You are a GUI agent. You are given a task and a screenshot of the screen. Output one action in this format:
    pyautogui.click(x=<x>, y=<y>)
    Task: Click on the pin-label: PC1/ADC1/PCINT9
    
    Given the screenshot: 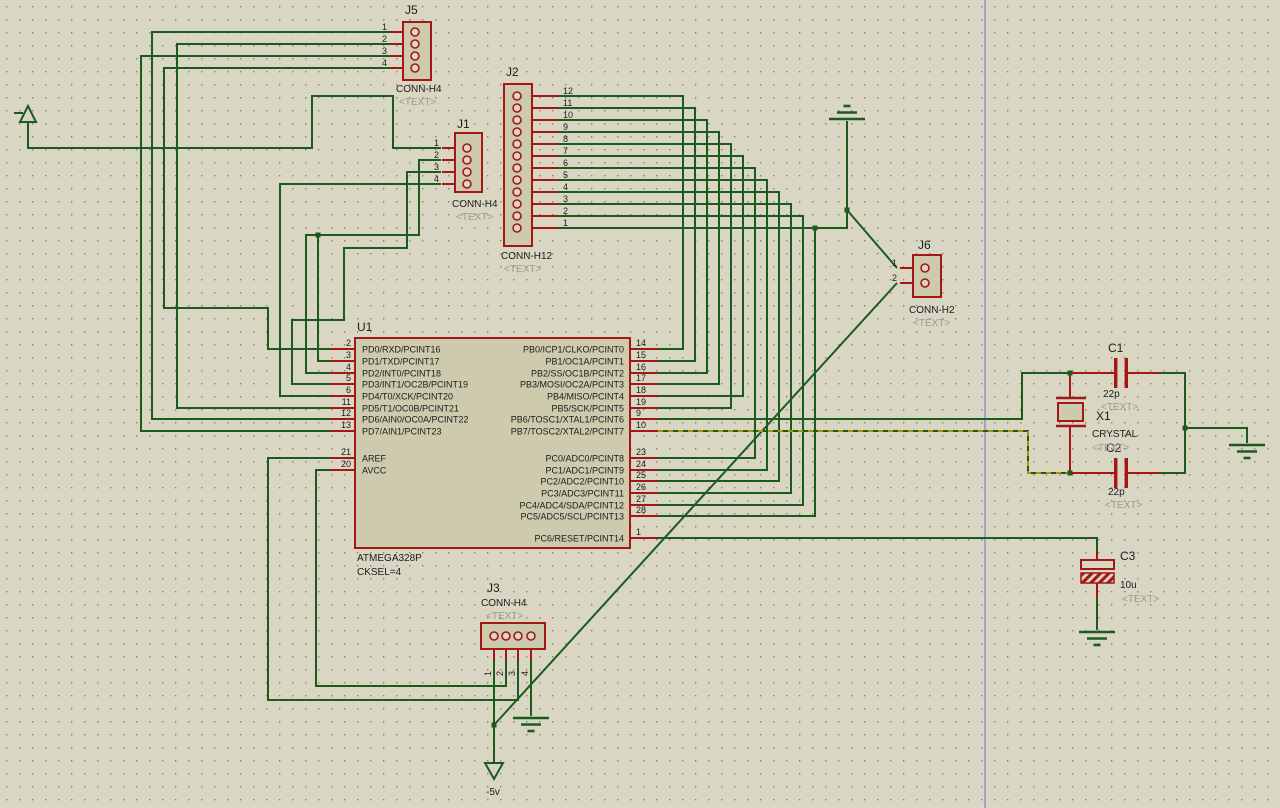 What is the action you would take?
    pyautogui.click(x=584, y=471)
    